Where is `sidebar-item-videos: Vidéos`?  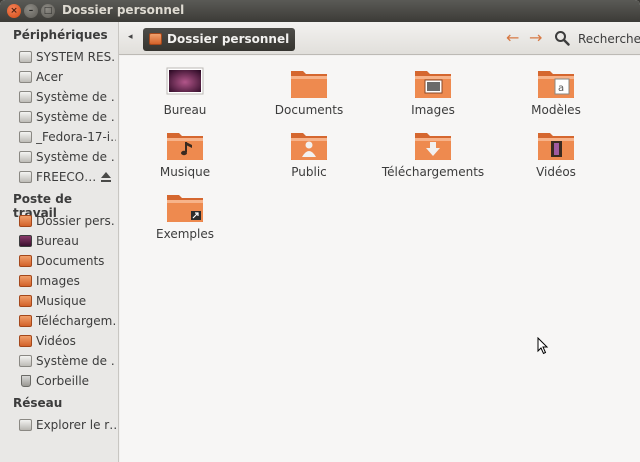 sidebar-item-videos: Vidéos is located at coordinates (59, 341).